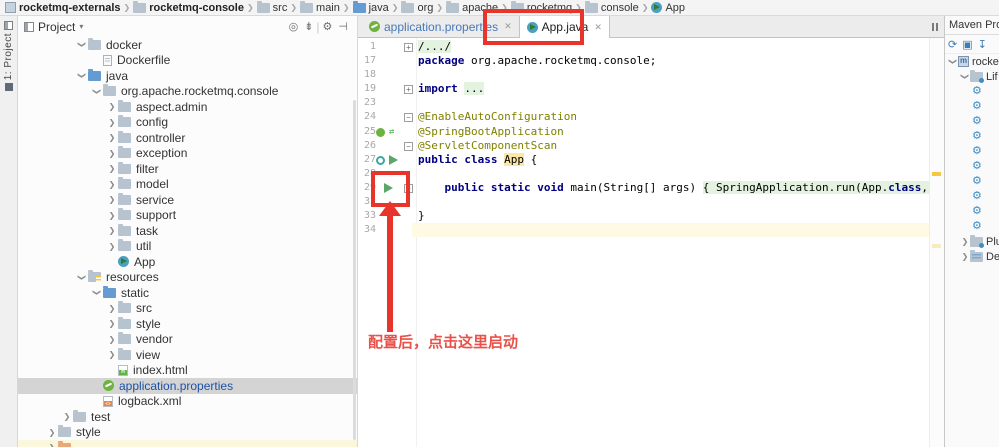 The image size is (999, 447). I want to click on collapse-all-icon: ⇟, so click(308, 26).